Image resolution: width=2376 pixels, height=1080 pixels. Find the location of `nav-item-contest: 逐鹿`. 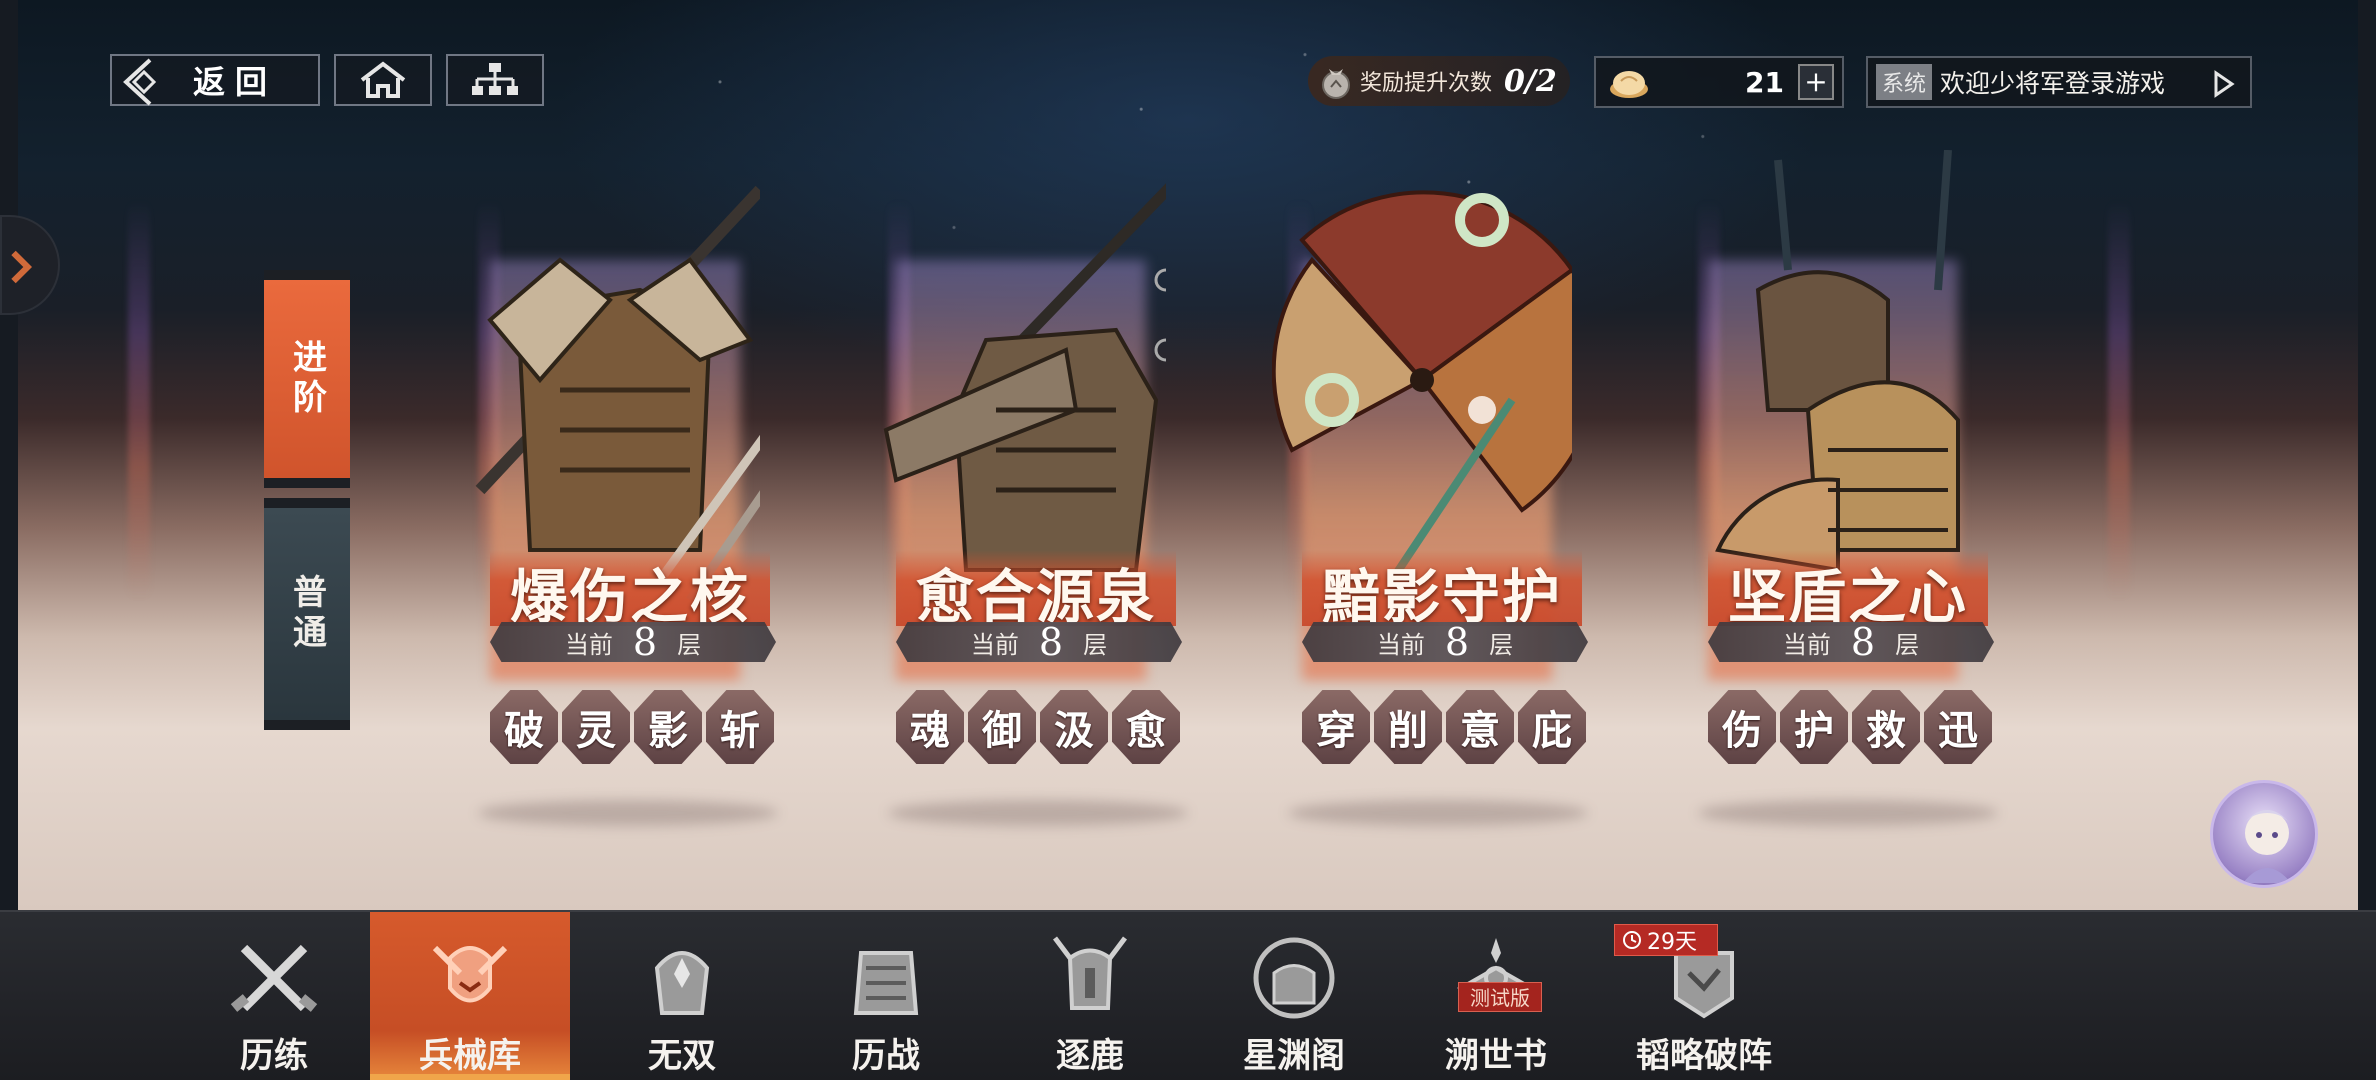

nav-item-contest: 逐鹿 is located at coordinates (1090, 996).